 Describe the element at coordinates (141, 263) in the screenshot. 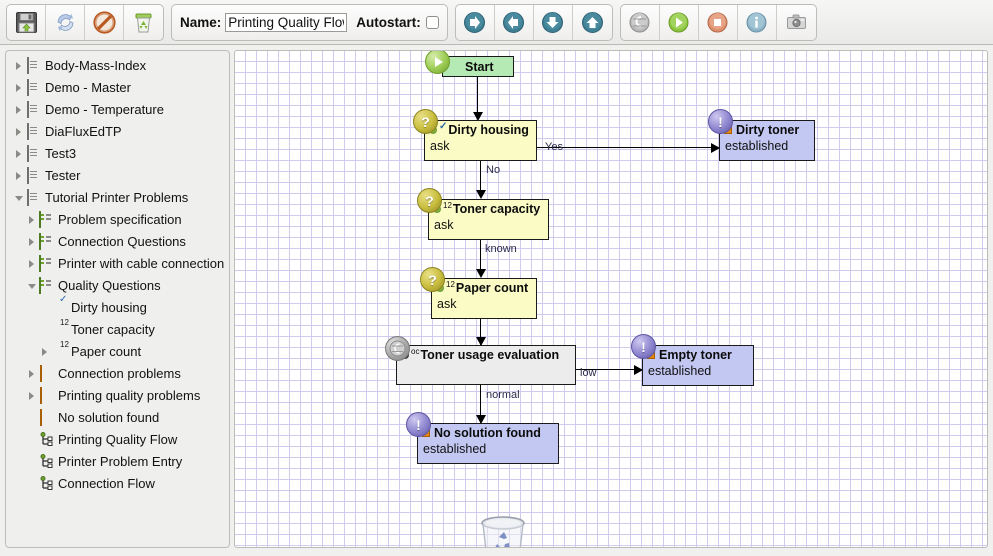

I see `sidebar-item-label: Printer with cable connection` at that location.